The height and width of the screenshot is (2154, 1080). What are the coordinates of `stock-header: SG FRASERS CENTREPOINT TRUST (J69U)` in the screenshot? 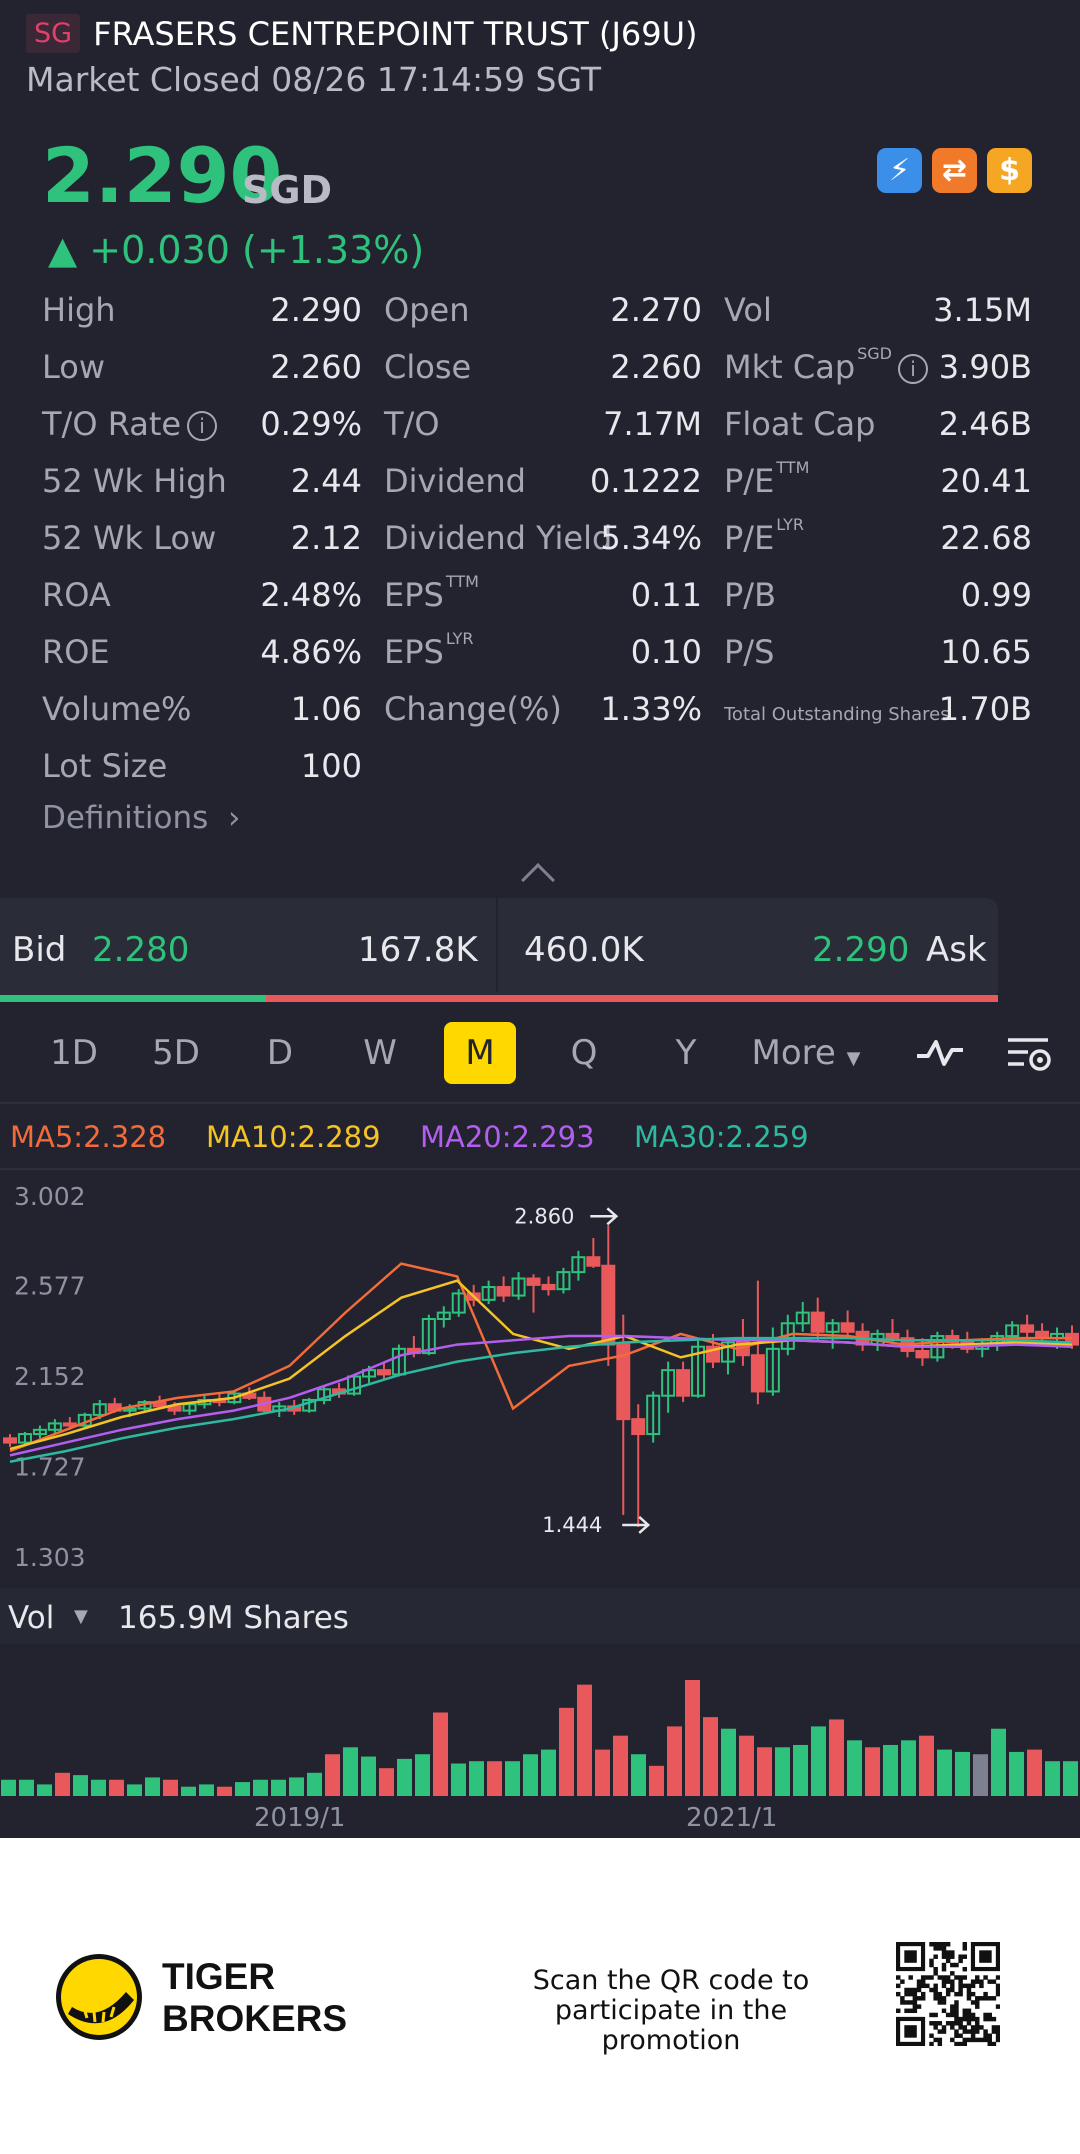 It's located at (543, 33).